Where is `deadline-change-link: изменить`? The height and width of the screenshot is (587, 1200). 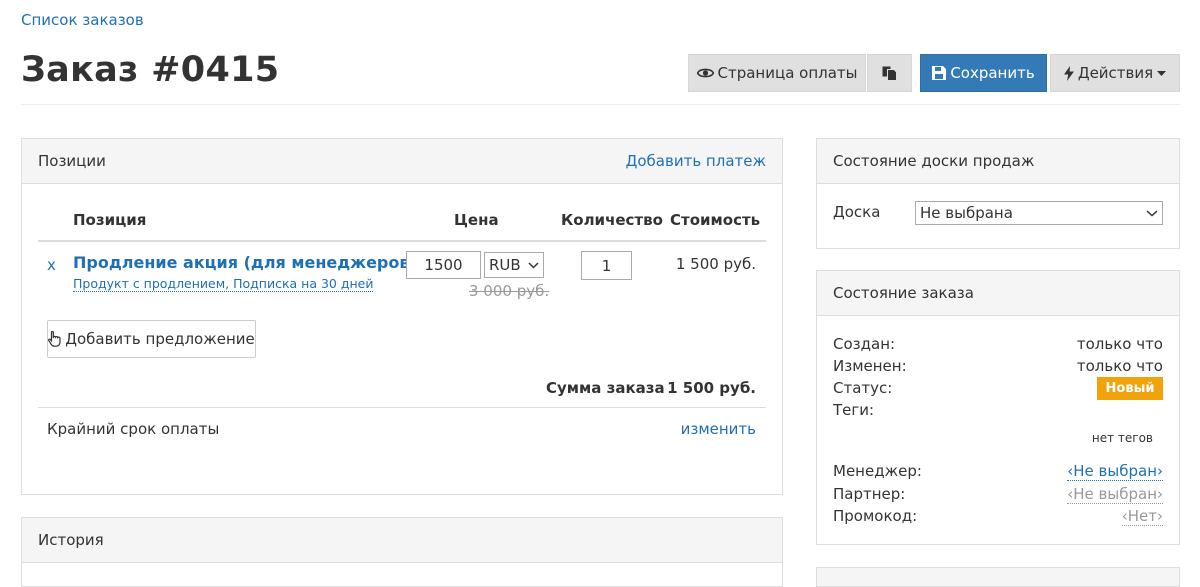 deadline-change-link: изменить is located at coordinates (706, 429).